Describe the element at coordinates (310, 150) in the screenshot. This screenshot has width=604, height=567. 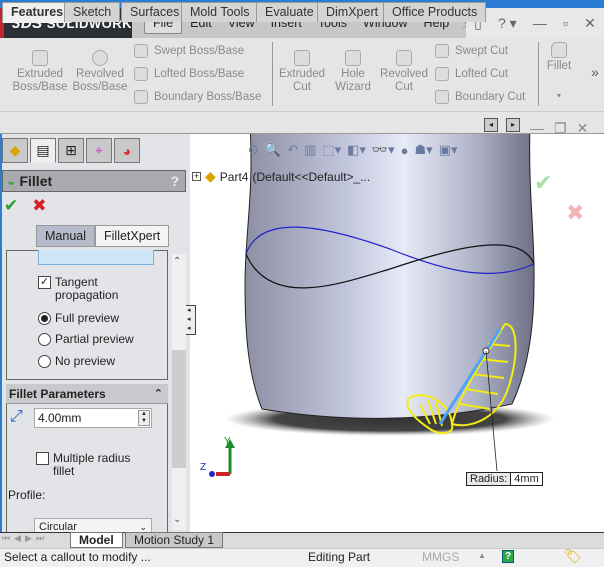
I see `section-view-icon: ▥` at that location.